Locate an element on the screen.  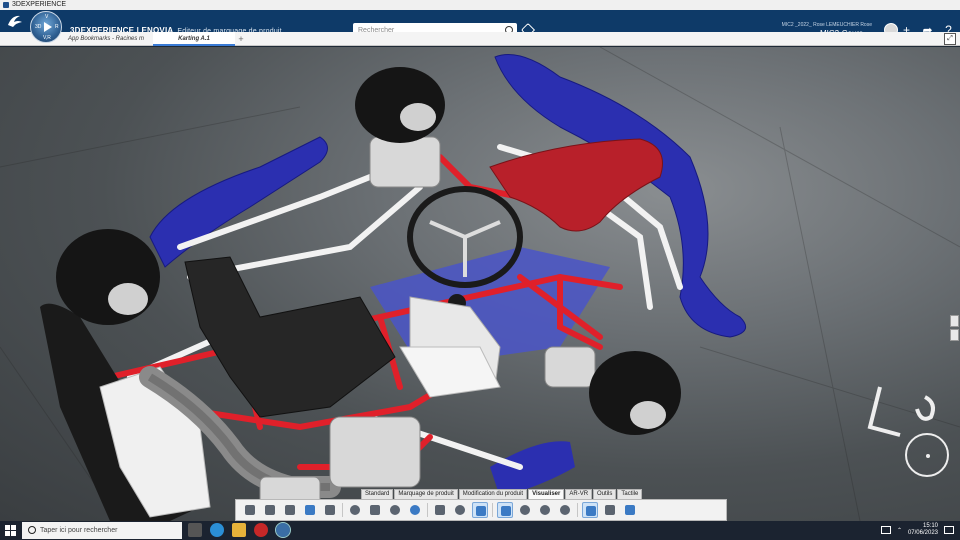
action-bar is located at coordinates (481, 510).